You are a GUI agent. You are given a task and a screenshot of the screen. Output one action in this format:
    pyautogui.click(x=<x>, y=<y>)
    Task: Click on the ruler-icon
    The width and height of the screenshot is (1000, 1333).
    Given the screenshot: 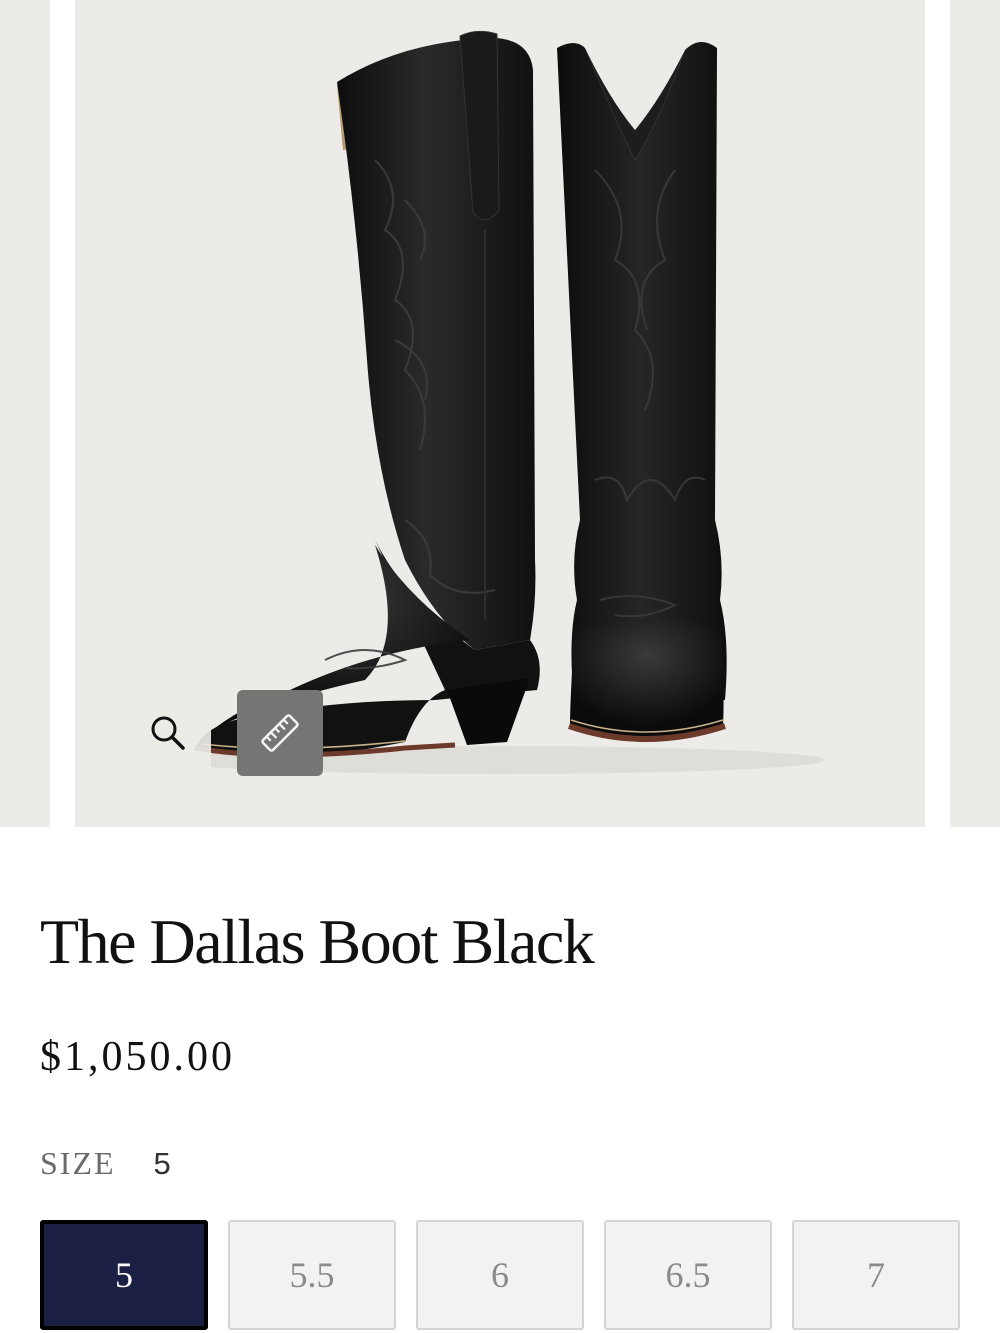 What is the action you would take?
    pyautogui.click(x=280, y=733)
    